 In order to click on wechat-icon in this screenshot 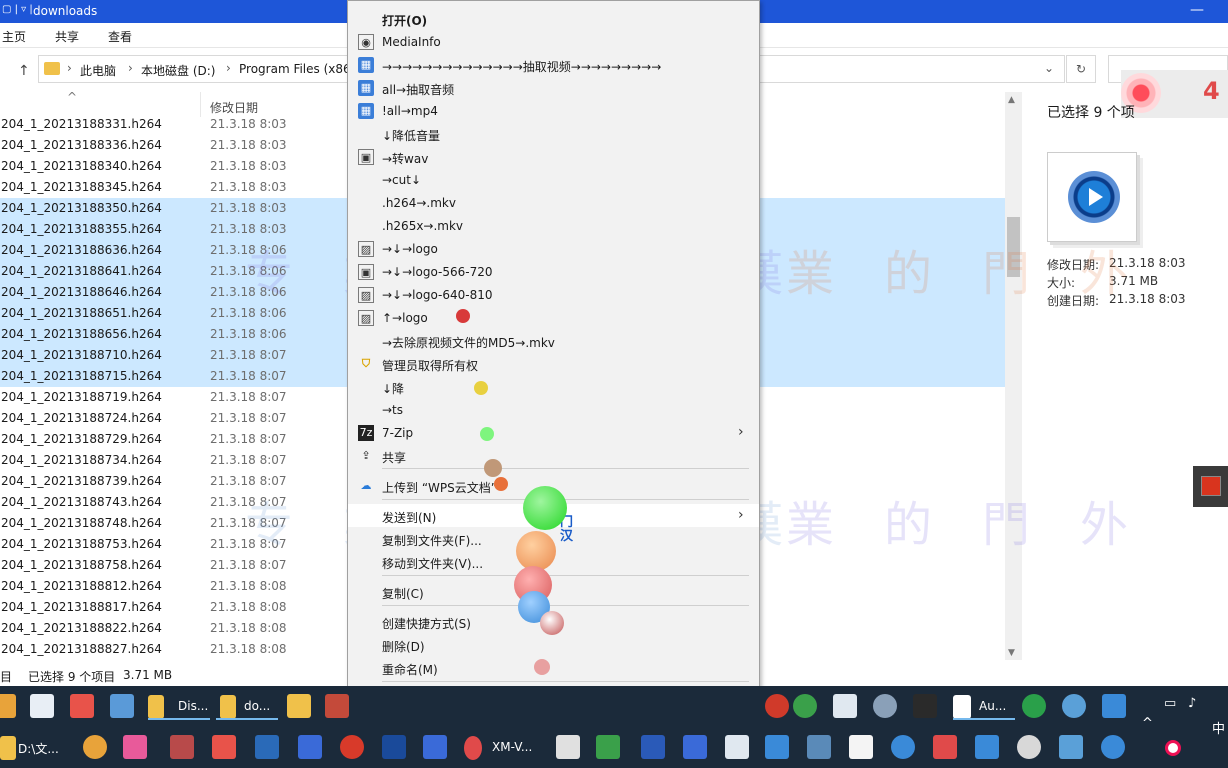, I will do `click(1034, 706)`.